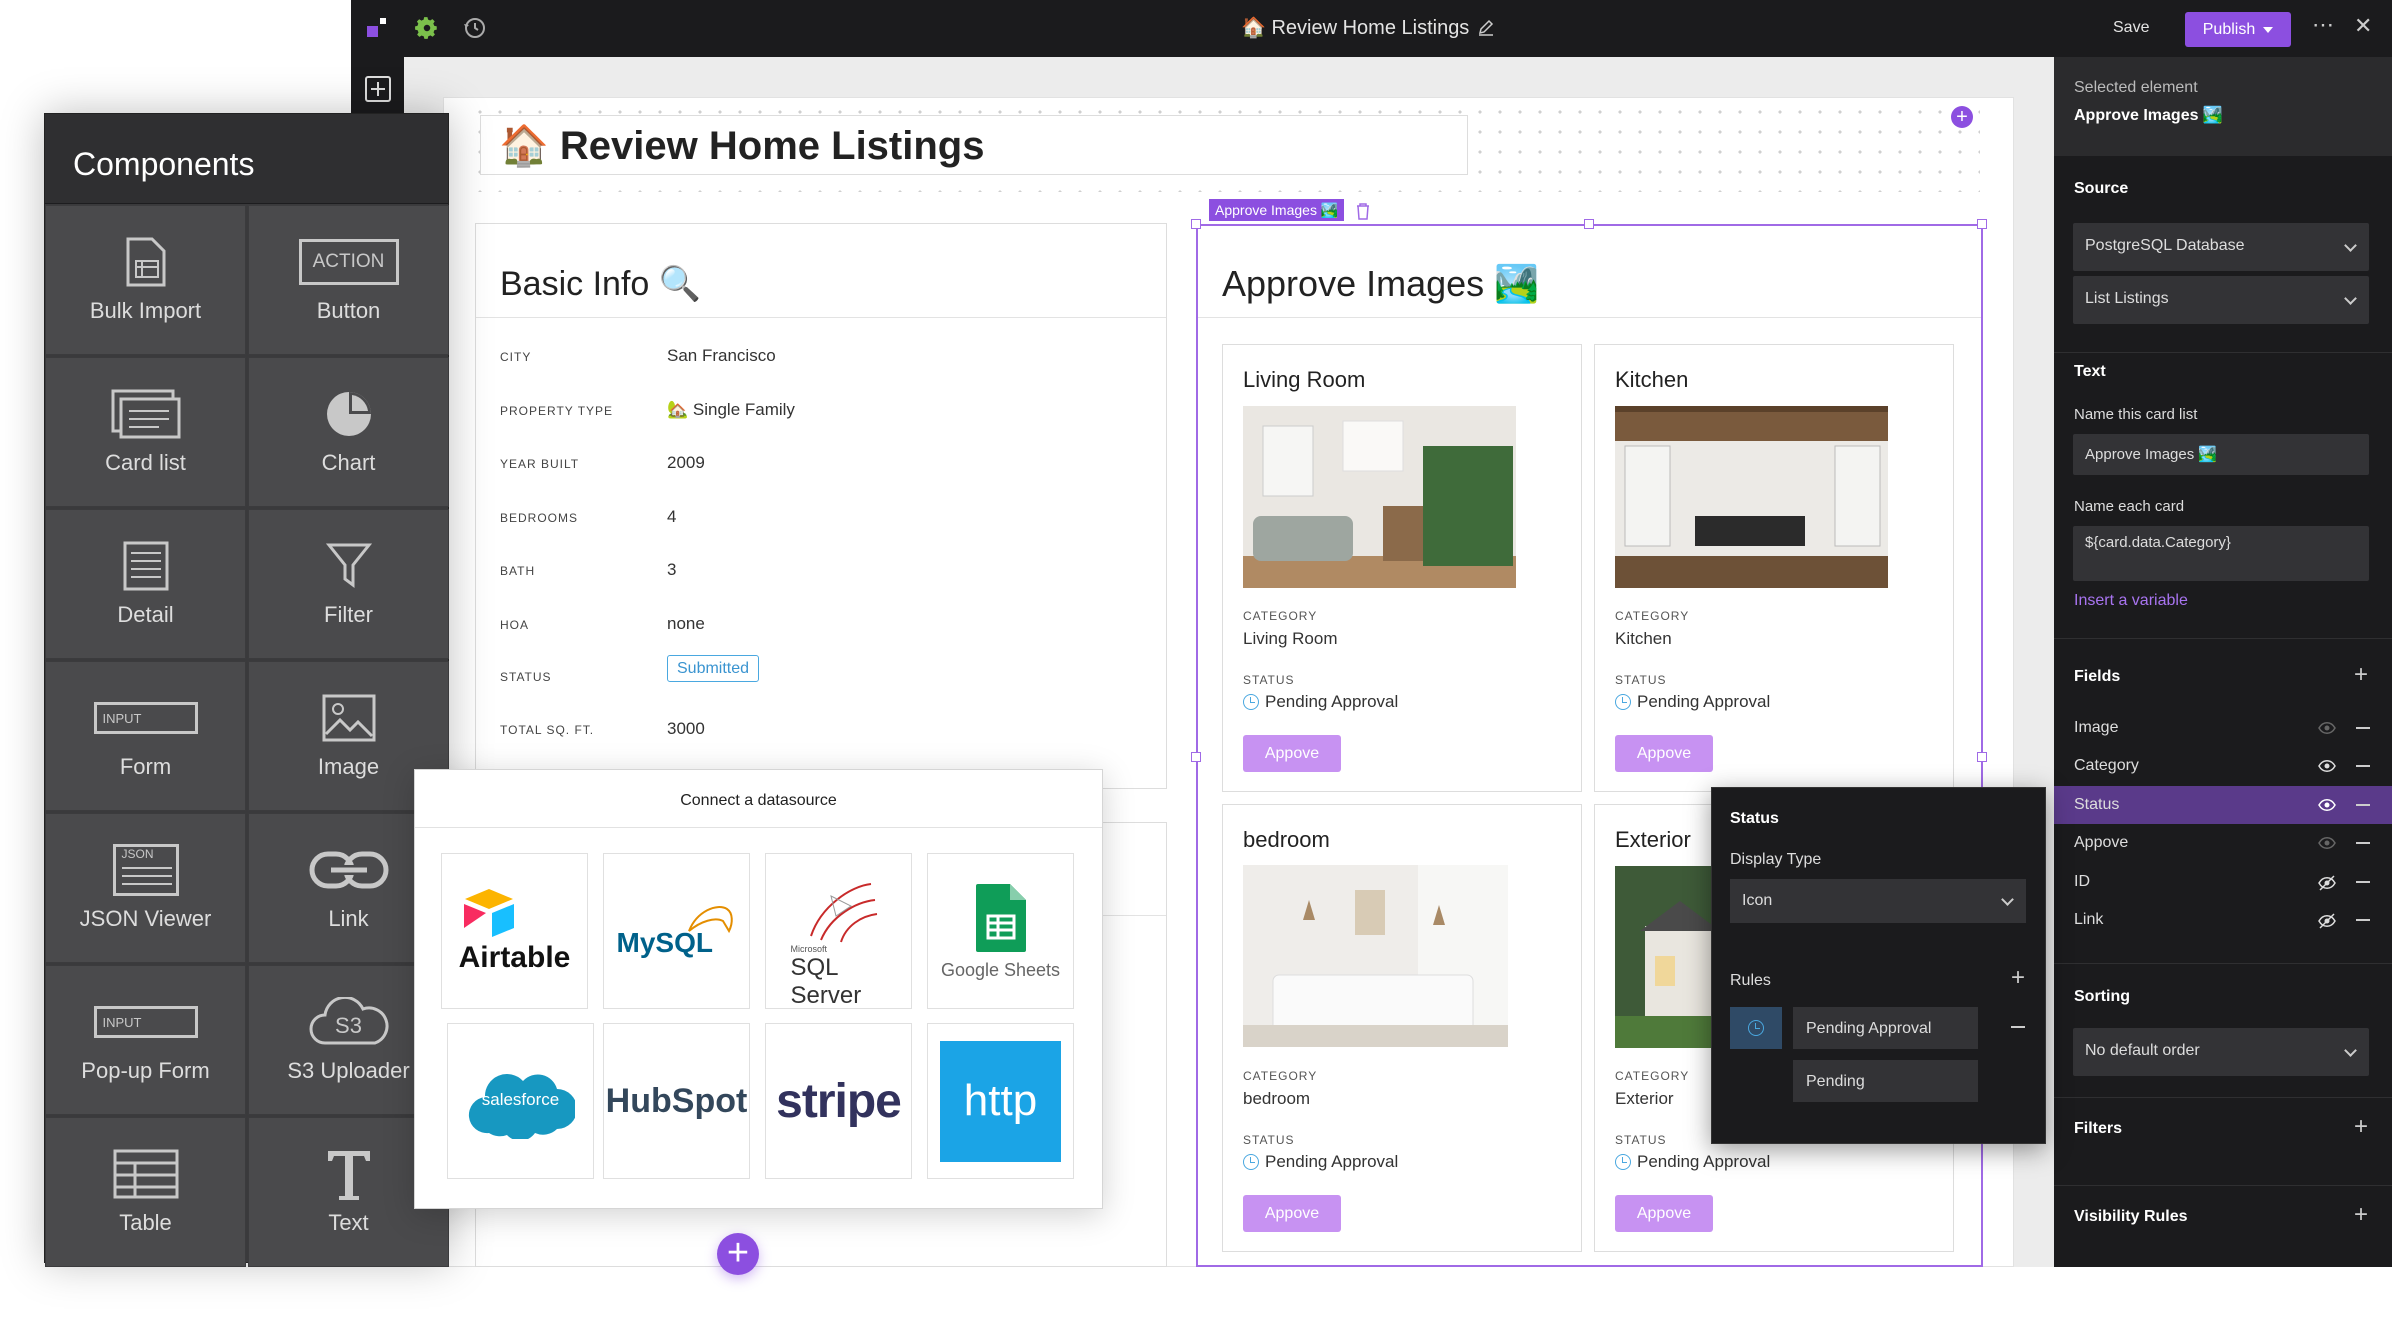 The image size is (2392, 1328). What do you see at coordinates (2221, 247) in the screenshot?
I see `source-db-select: PostgreSQL Database` at bounding box center [2221, 247].